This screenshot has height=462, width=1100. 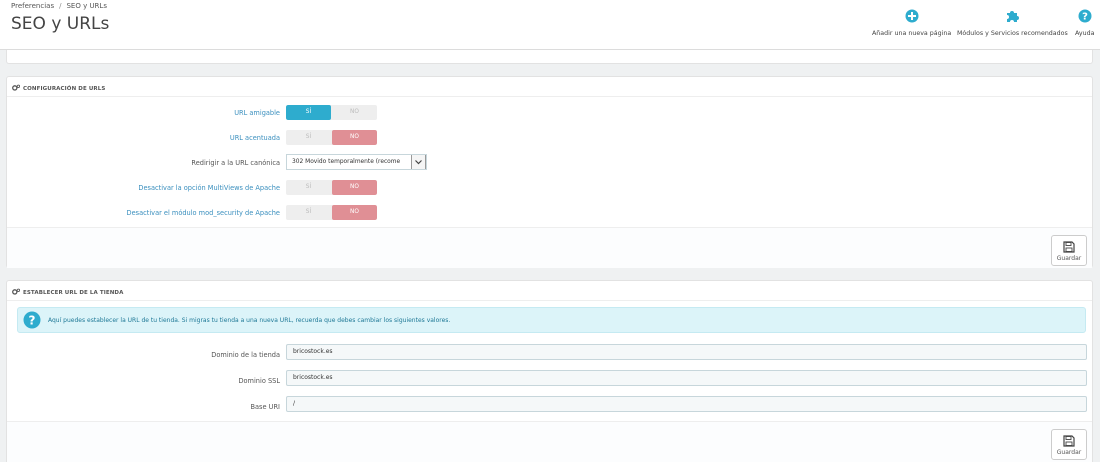 I want to click on mod-security-no: NO, so click(x=354, y=212).